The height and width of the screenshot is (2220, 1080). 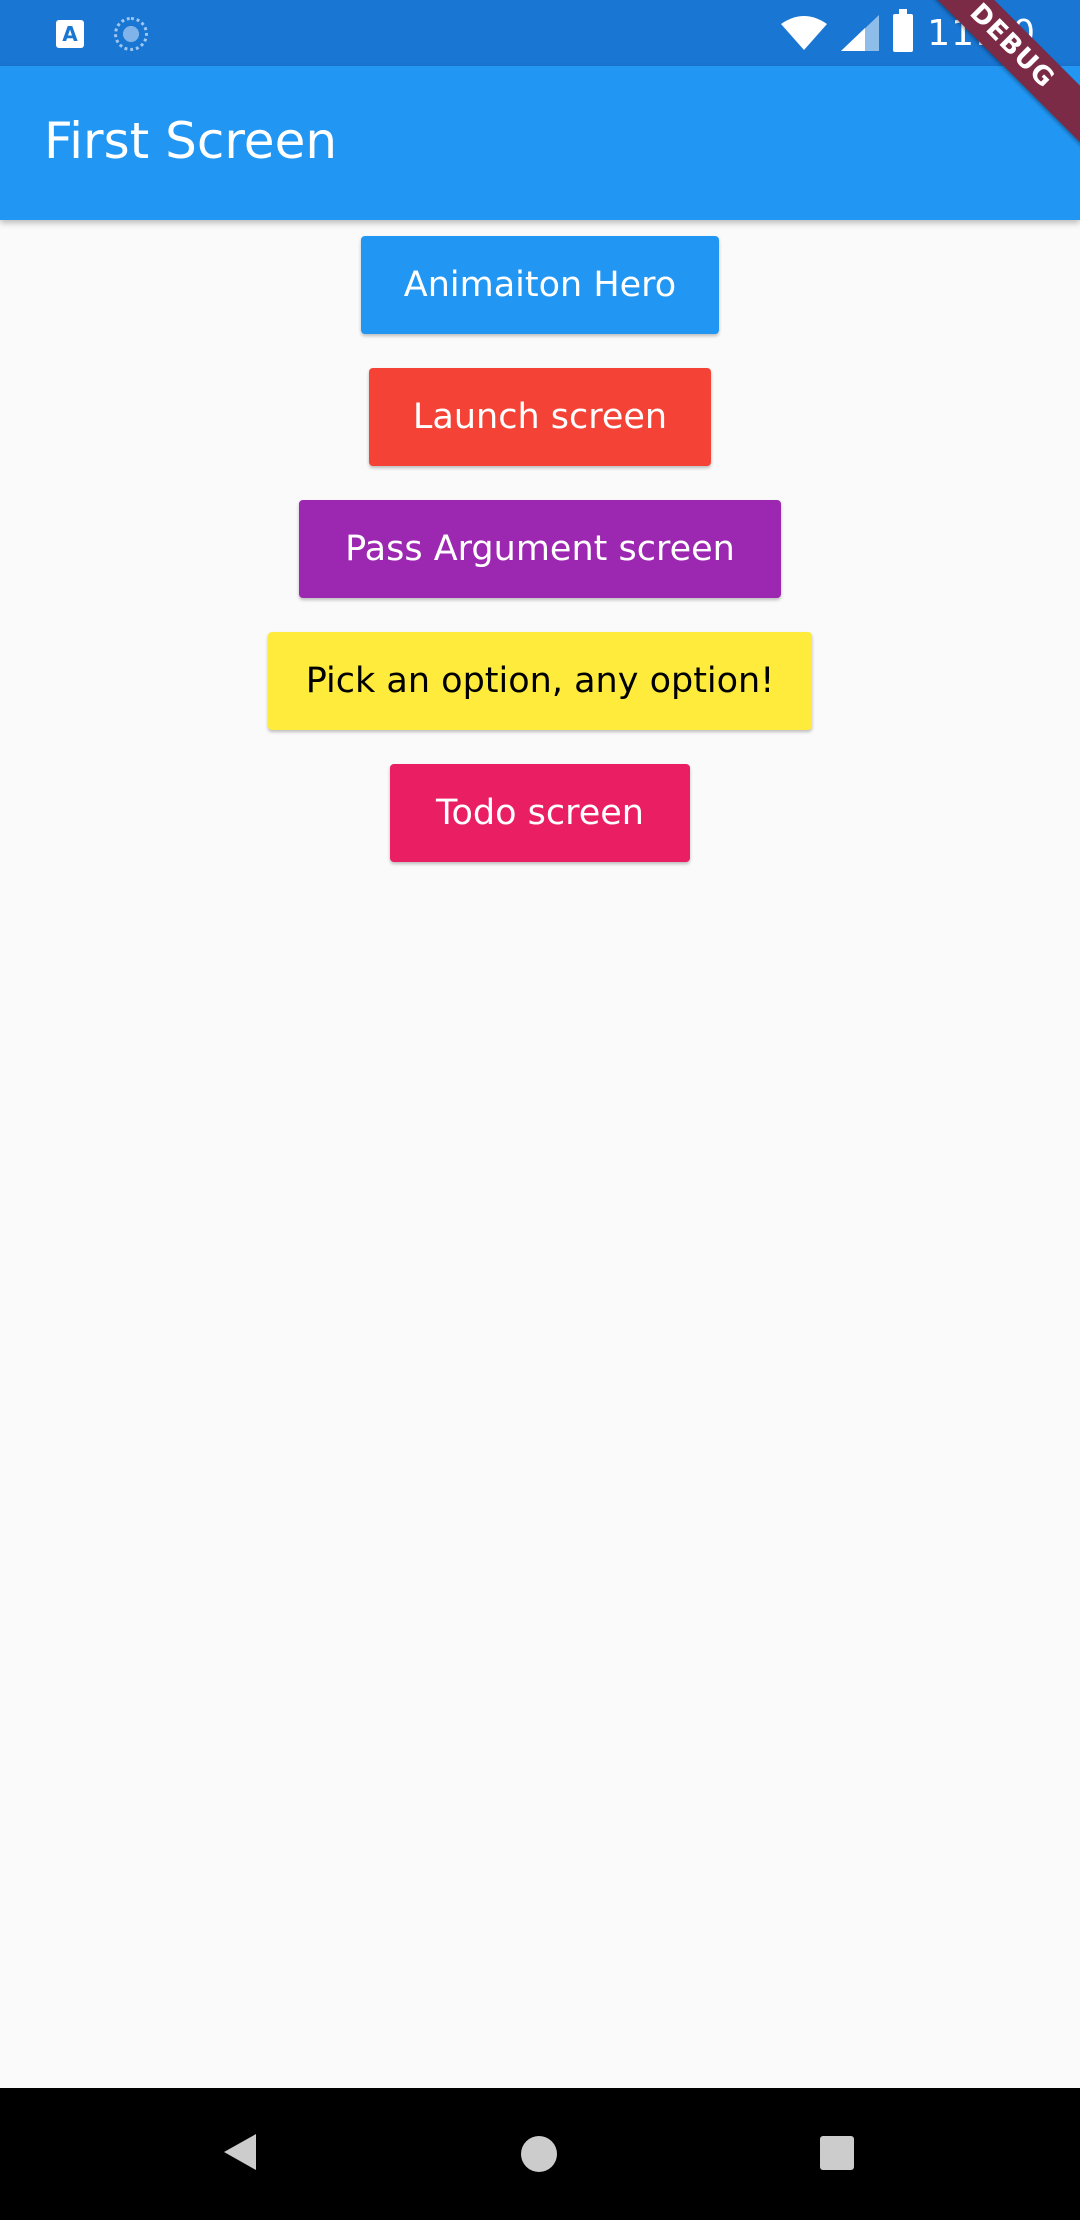 I want to click on battery-icon, so click(x=903, y=30).